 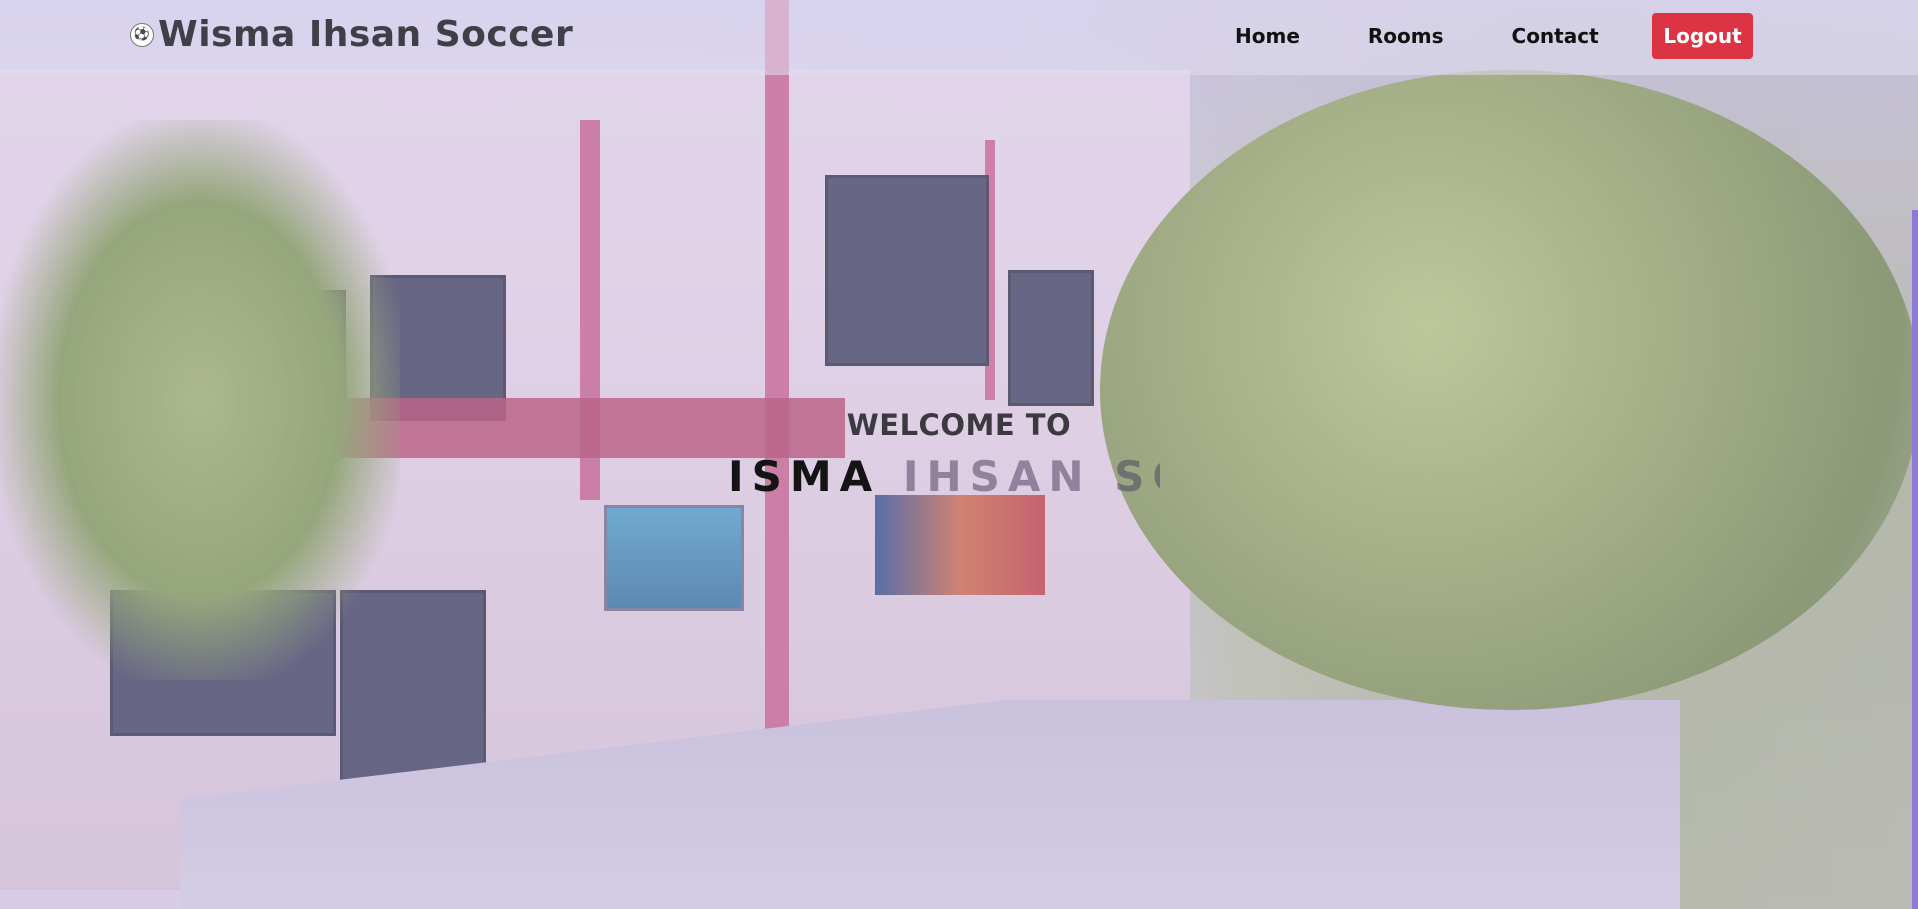 I want to click on hero-welcome-text: WELCOME TO, so click(x=959, y=425).